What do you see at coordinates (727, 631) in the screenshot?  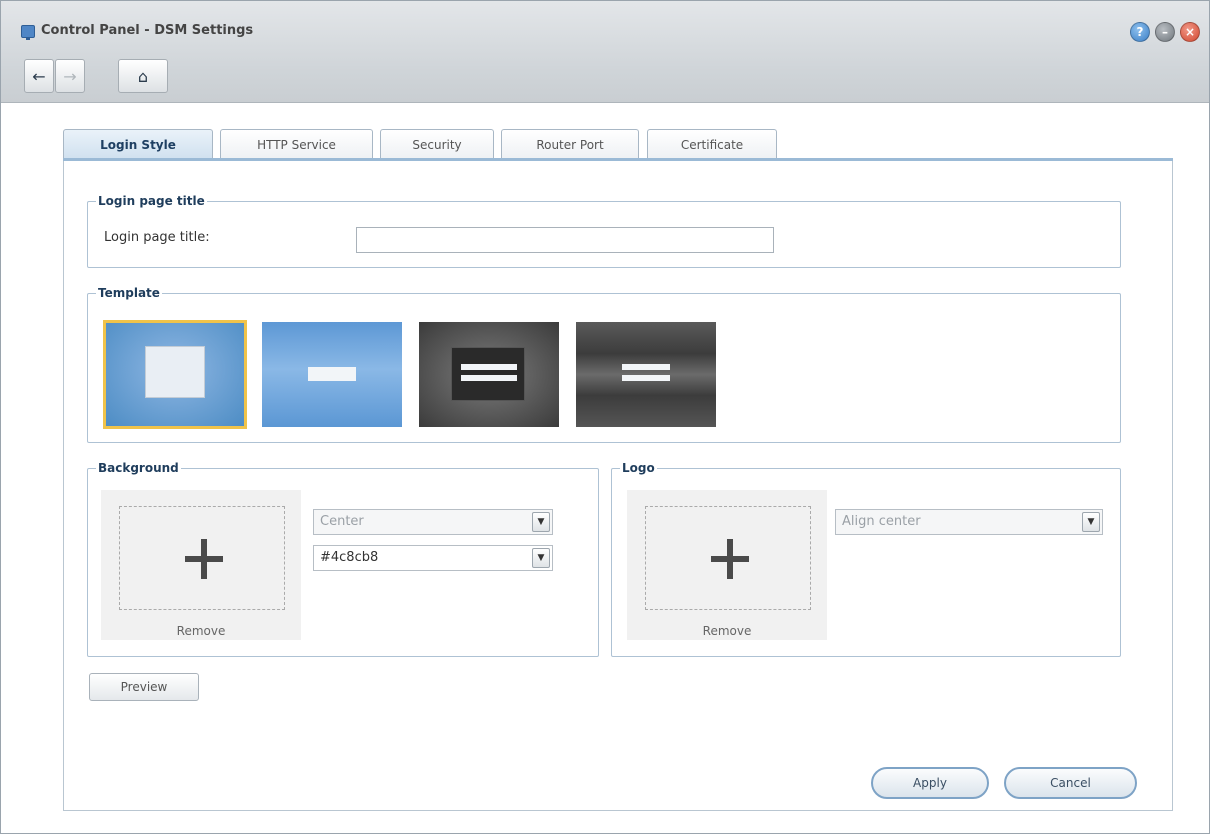 I see `logo-remove-link: Remove` at bounding box center [727, 631].